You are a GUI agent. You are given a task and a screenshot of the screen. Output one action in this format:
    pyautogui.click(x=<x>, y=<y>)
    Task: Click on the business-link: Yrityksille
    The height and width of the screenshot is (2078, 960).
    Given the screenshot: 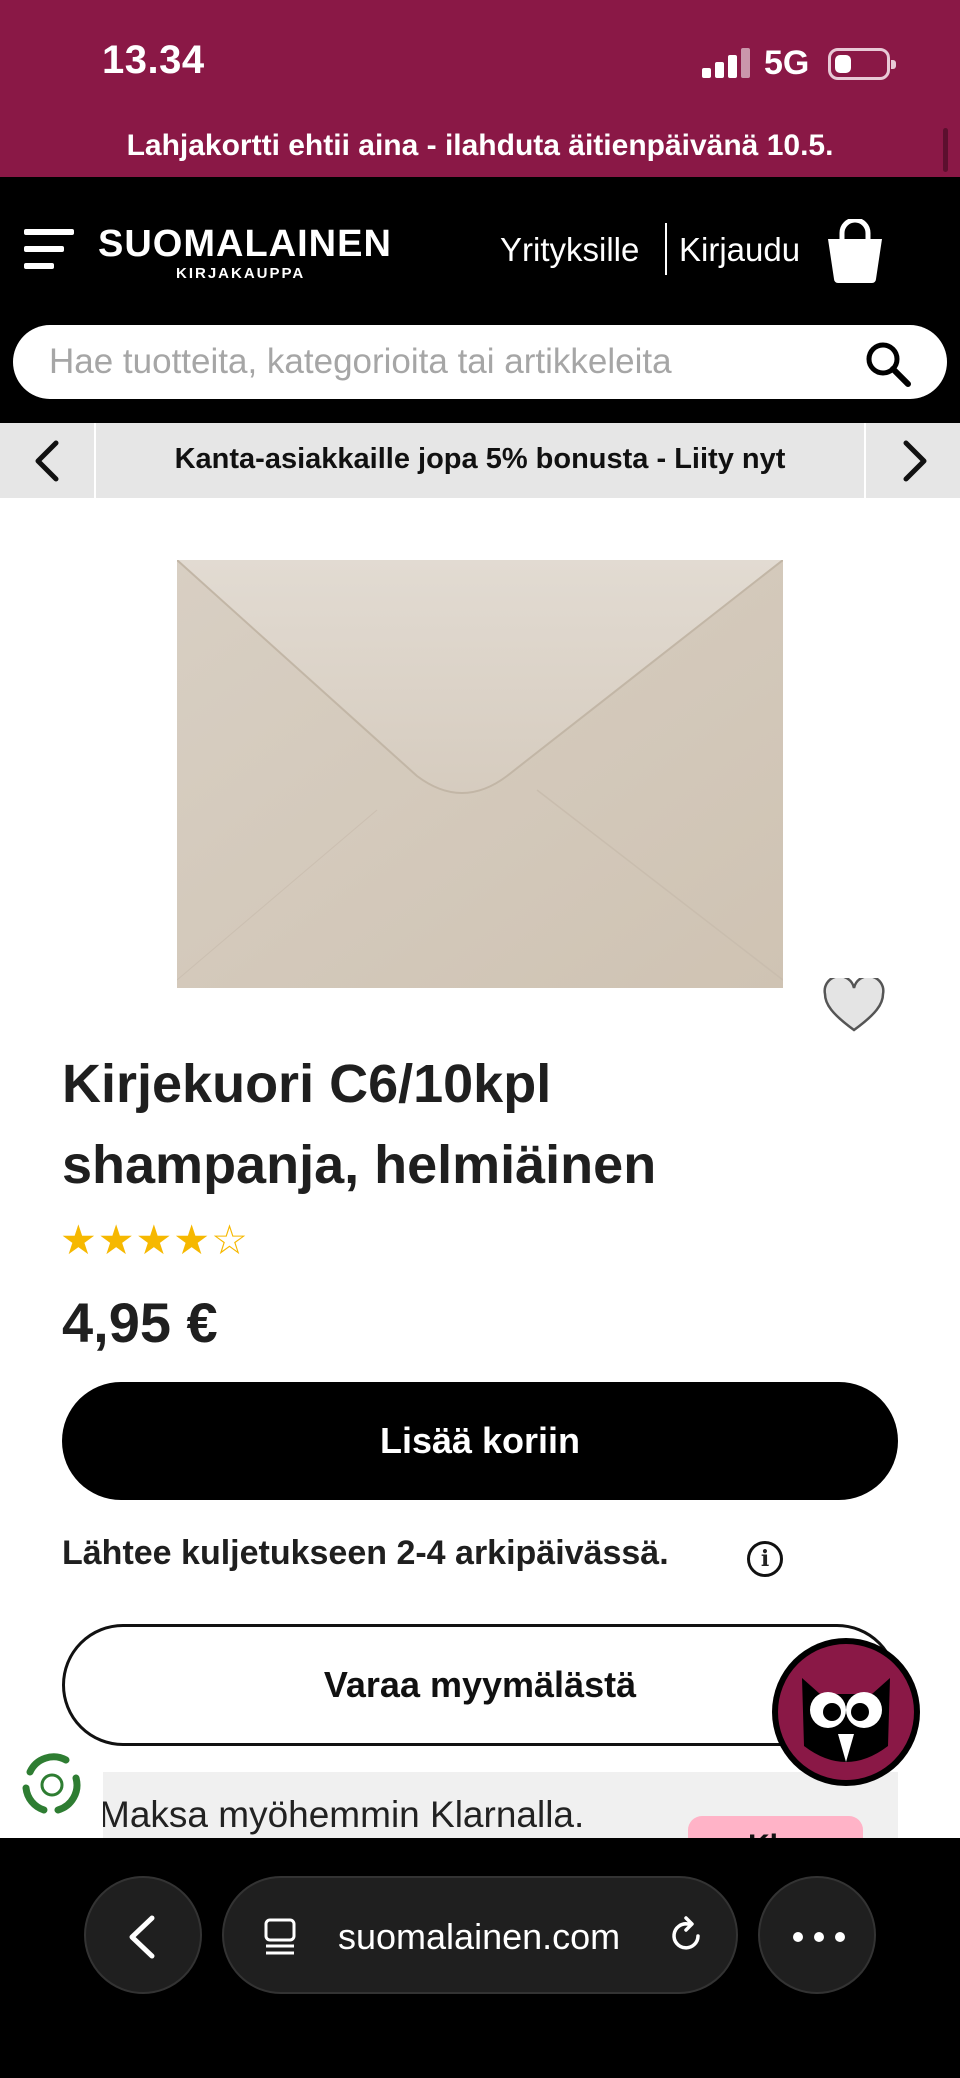 What is the action you would take?
    pyautogui.click(x=569, y=250)
    